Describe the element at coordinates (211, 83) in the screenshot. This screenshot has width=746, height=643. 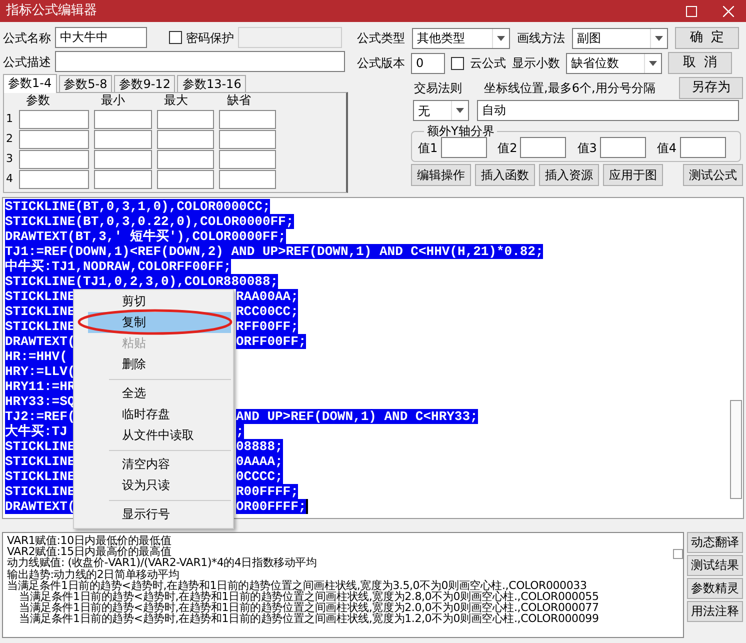
I see `tab: 参数13-16` at that location.